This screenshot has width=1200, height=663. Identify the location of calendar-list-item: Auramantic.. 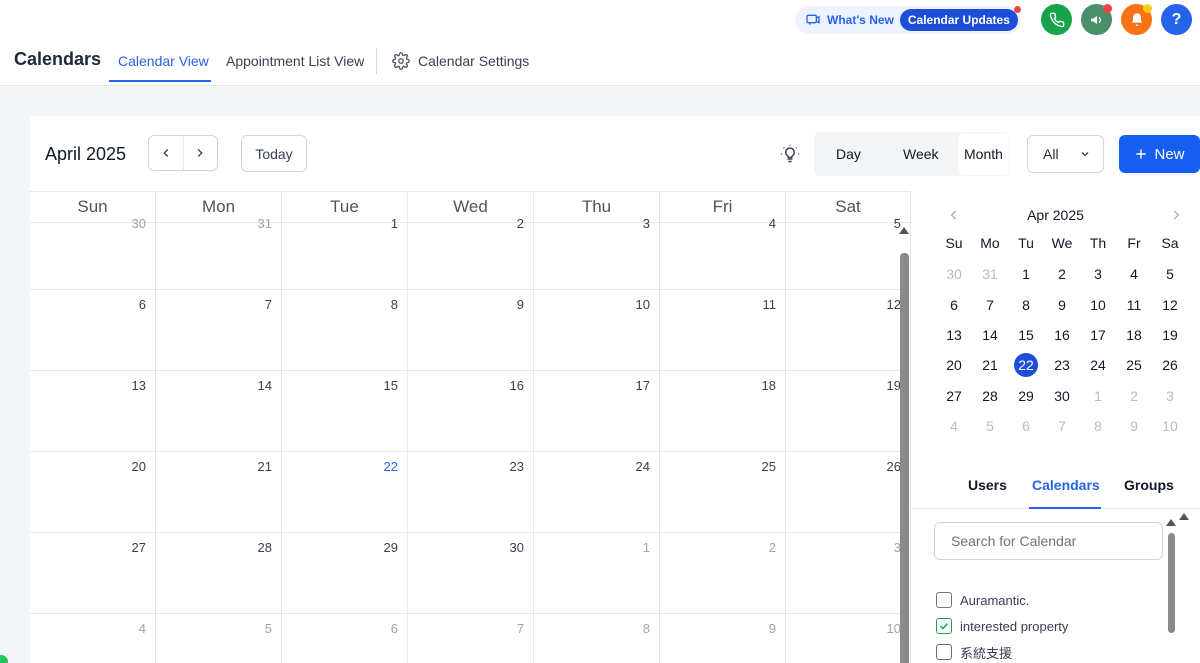
(1002, 600).